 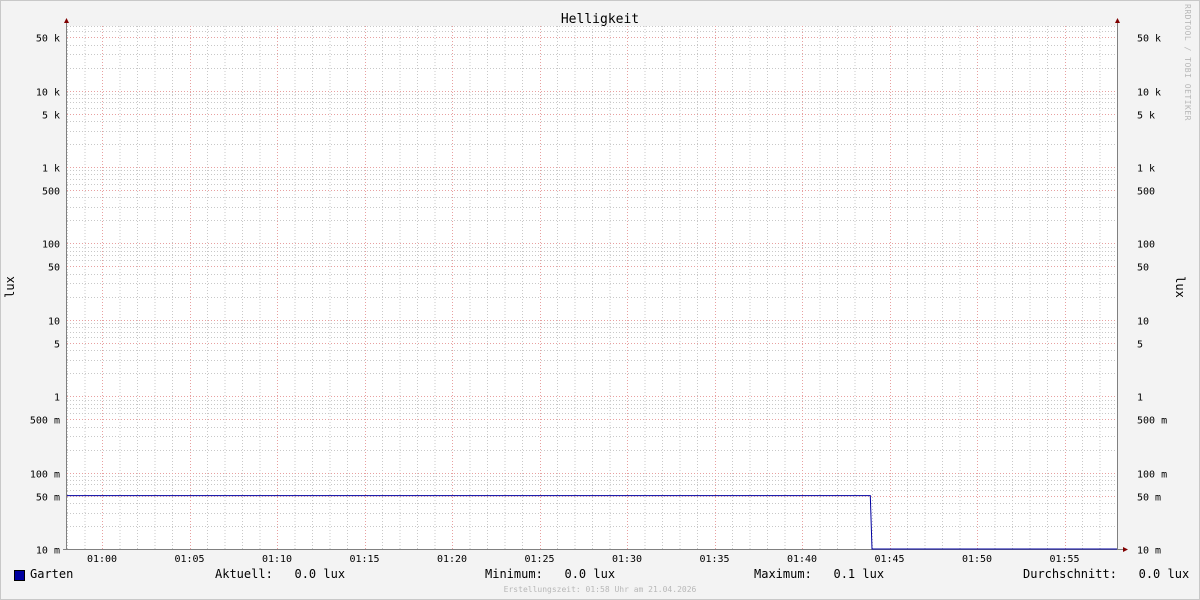 I want to click on y-tick-label-right: 1, so click(x=1140, y=398).